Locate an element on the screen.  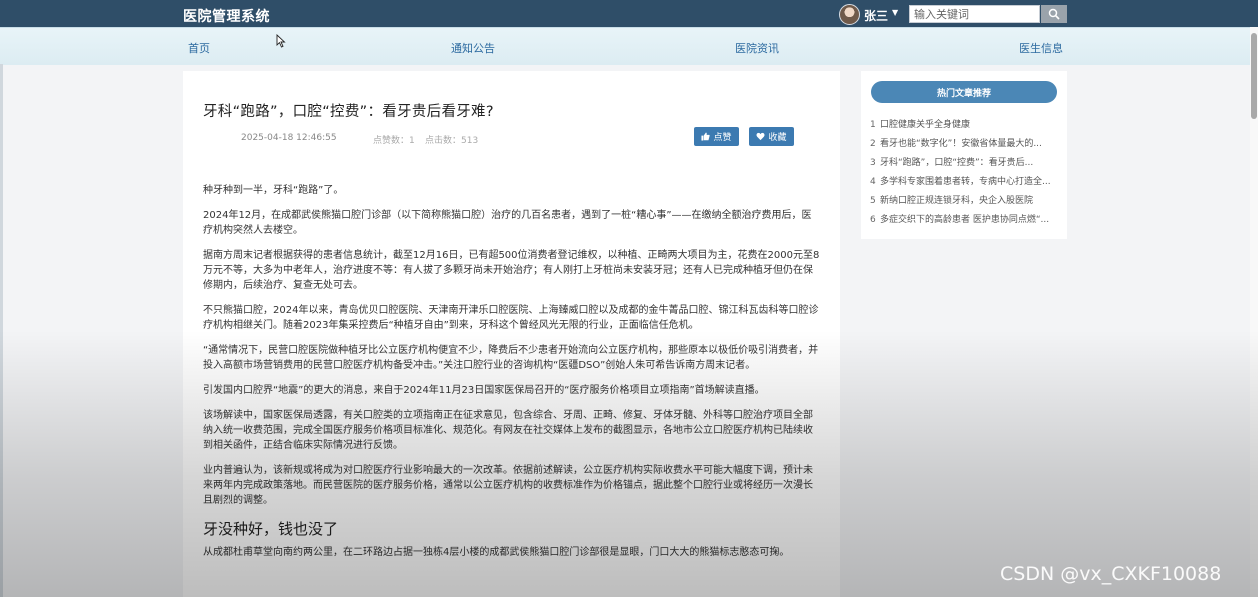
favorite-button-label: 收藏 is located at coordinates (777, 138).